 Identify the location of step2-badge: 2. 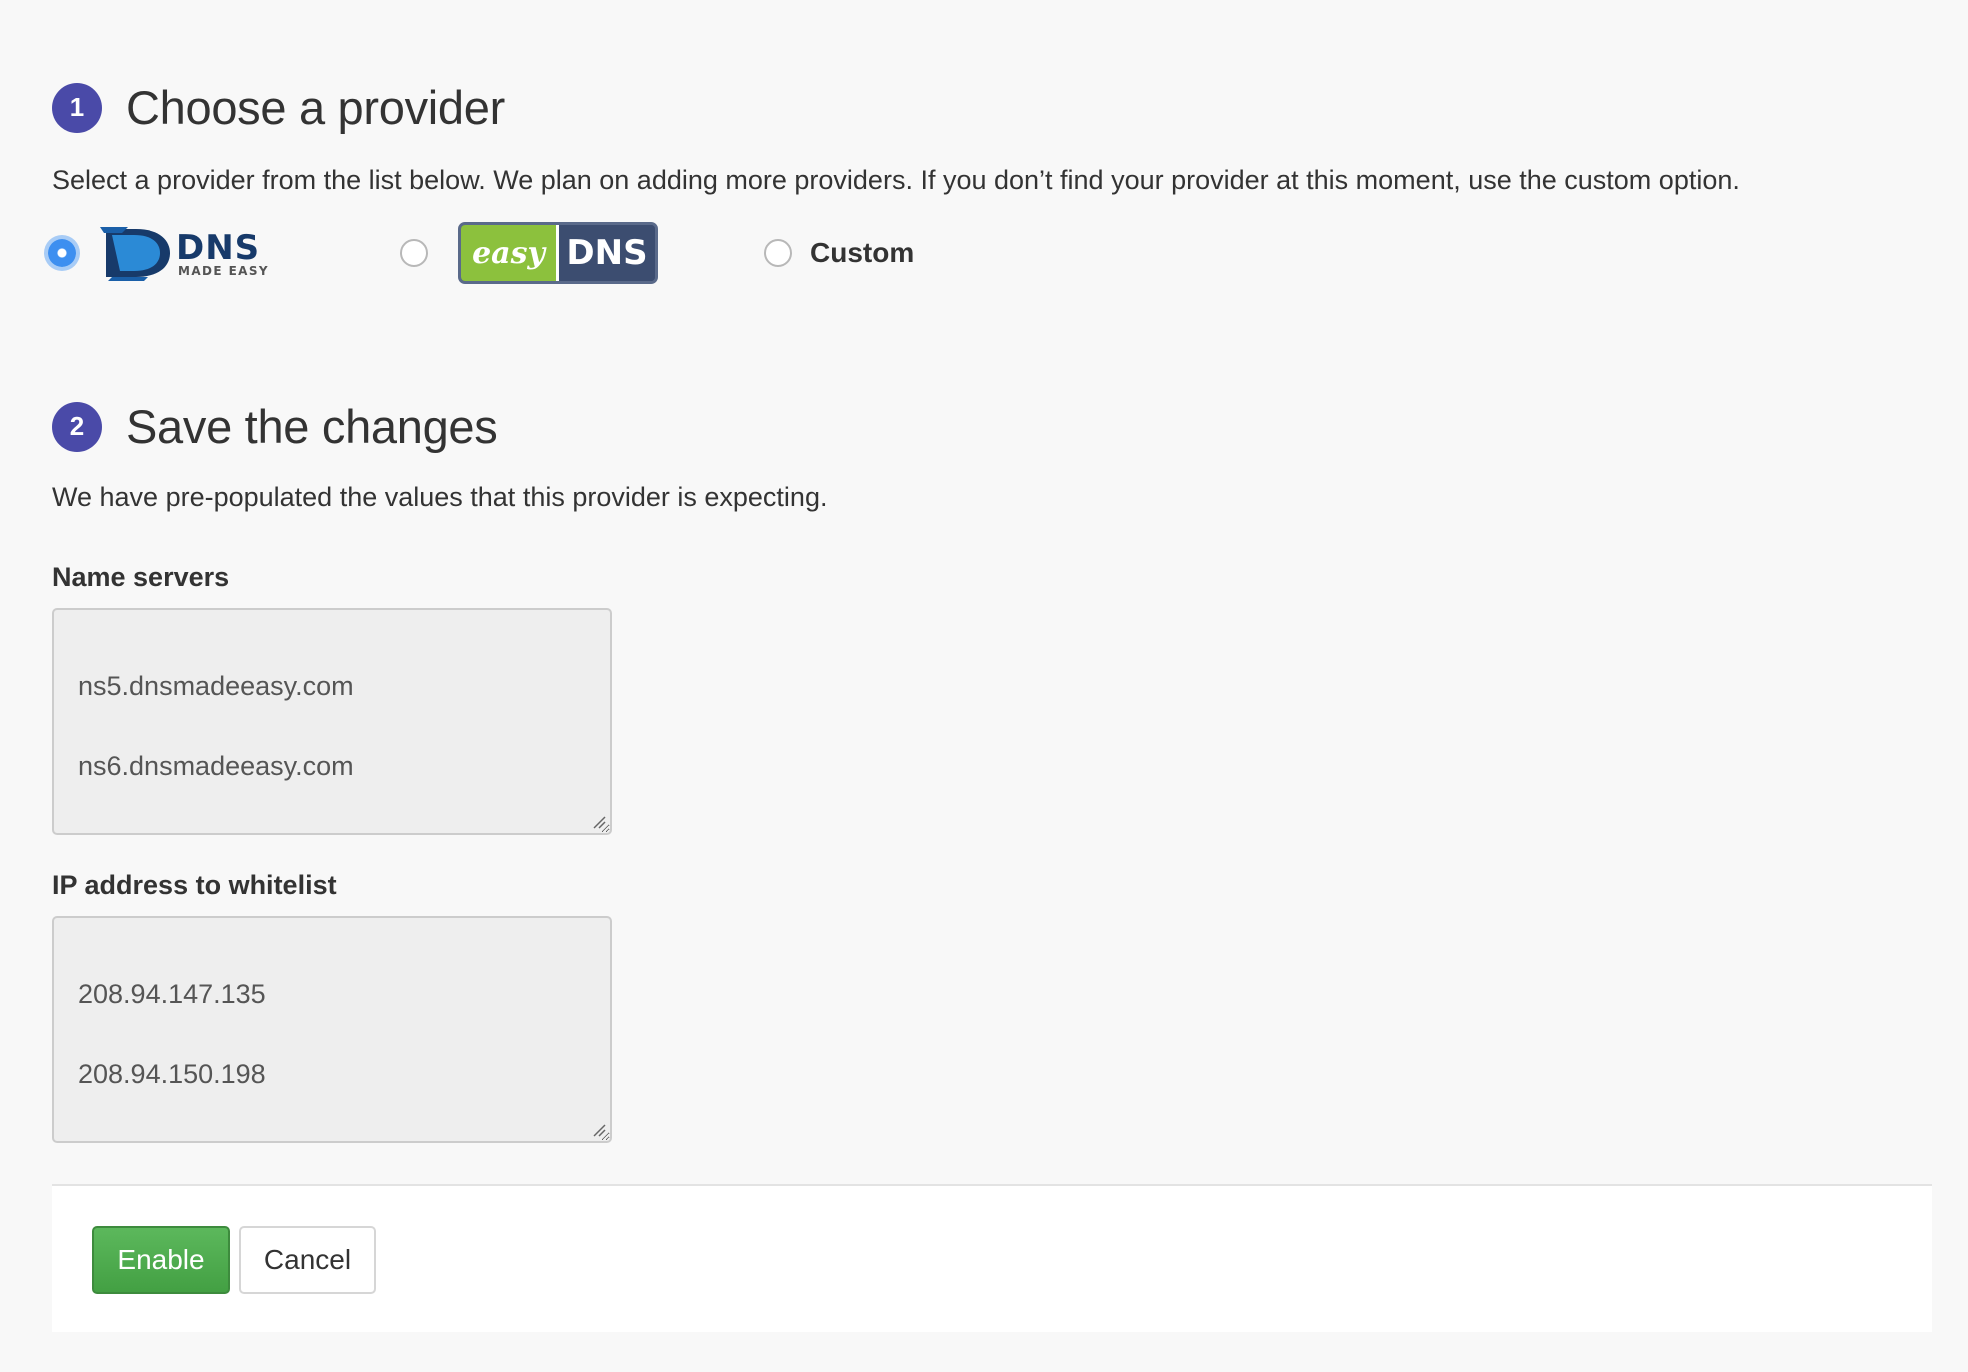
(77, 426).